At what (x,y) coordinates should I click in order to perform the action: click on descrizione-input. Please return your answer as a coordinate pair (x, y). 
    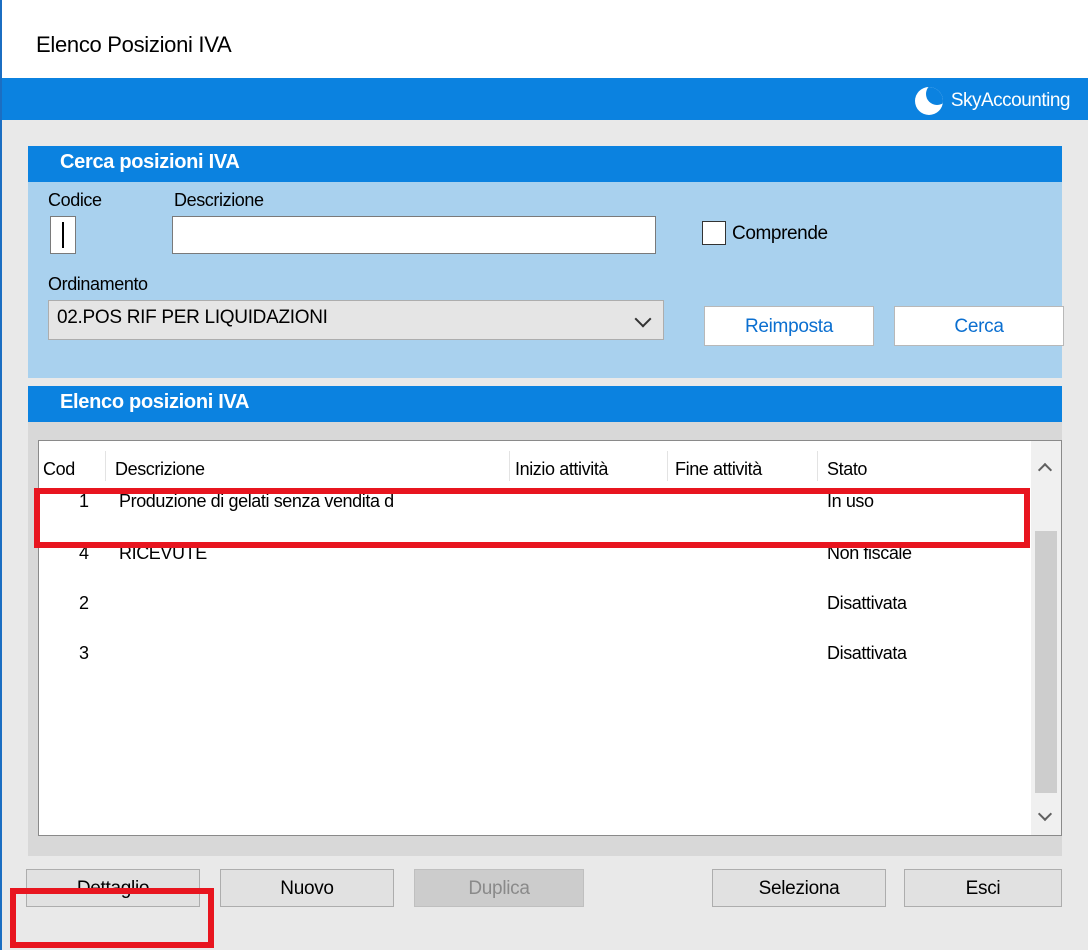
    Looking at the image, I should click on (414, 235).